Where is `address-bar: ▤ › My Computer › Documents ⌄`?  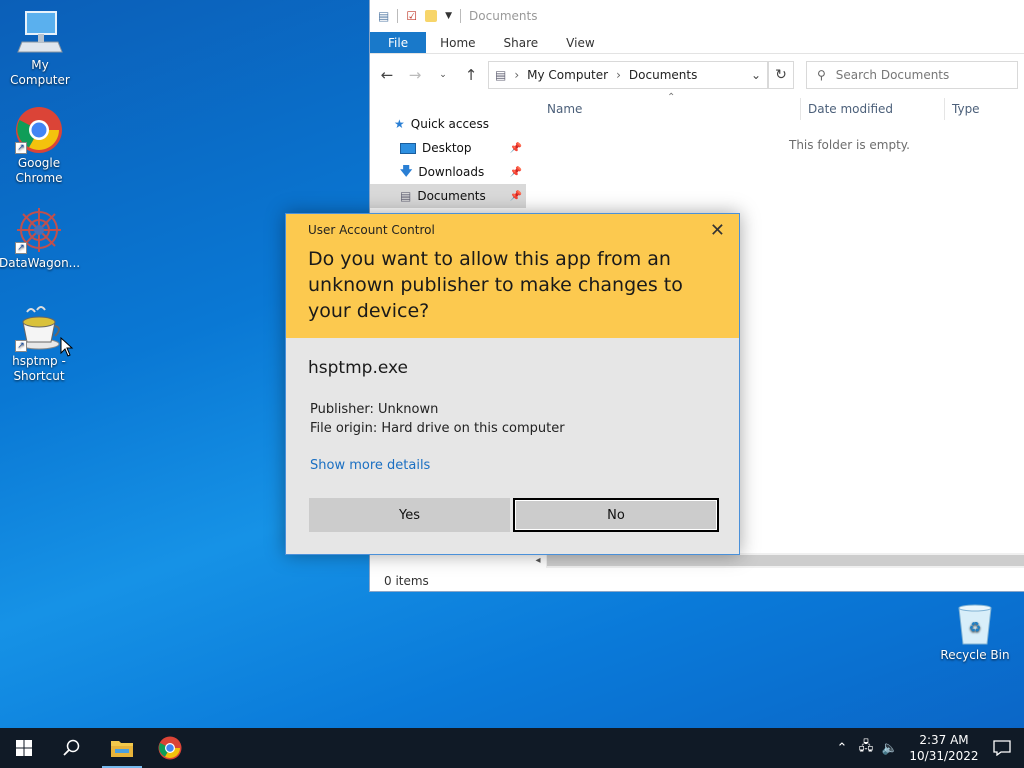
address-bar: ▤ › My Computer › Documents ⌄ is located at coordinates (628, 75).